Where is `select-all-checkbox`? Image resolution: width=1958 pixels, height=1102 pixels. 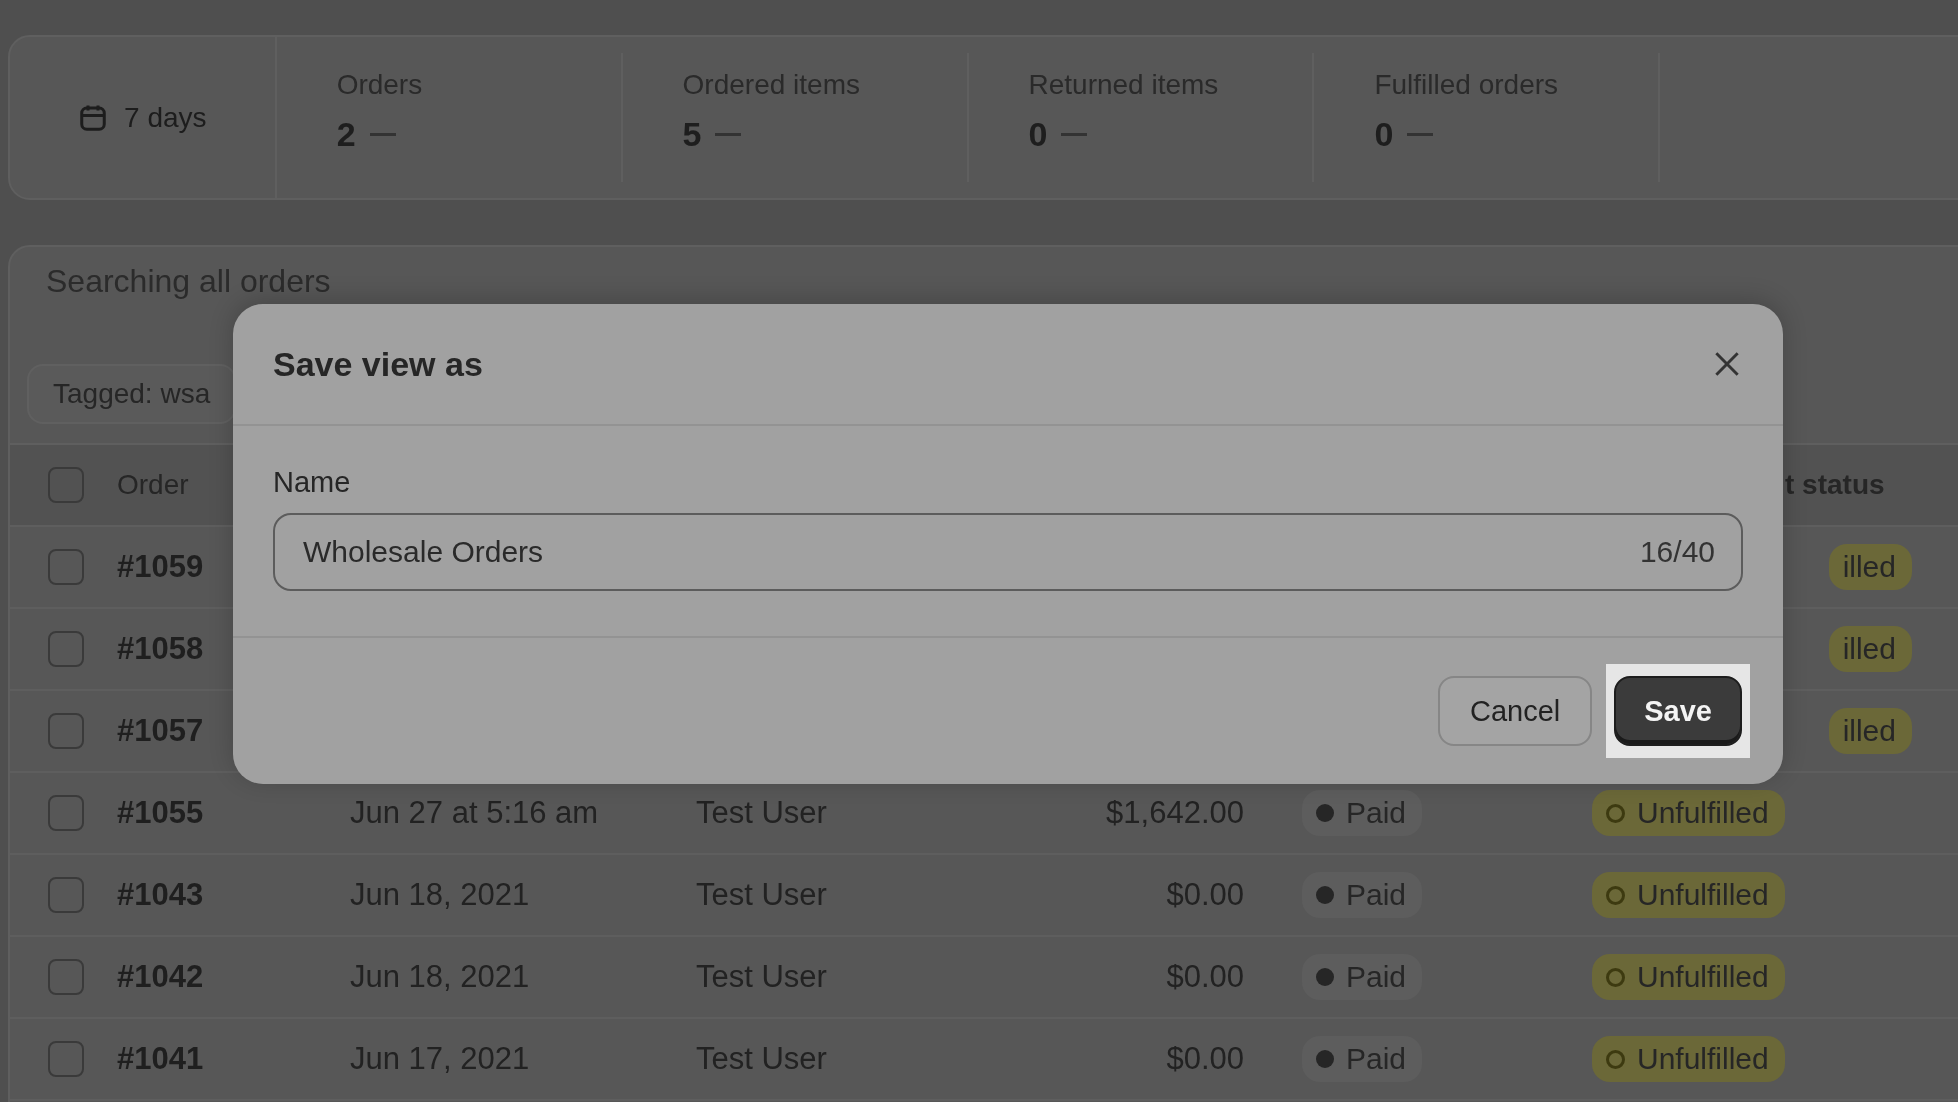
select-all-checkbox is located at coordinates (65, 485).